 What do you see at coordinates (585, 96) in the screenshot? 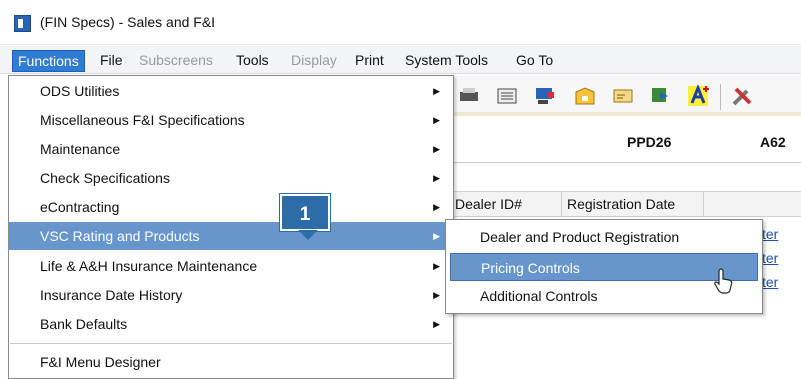
I see `folder-icon` at bounding box center [585, 96].